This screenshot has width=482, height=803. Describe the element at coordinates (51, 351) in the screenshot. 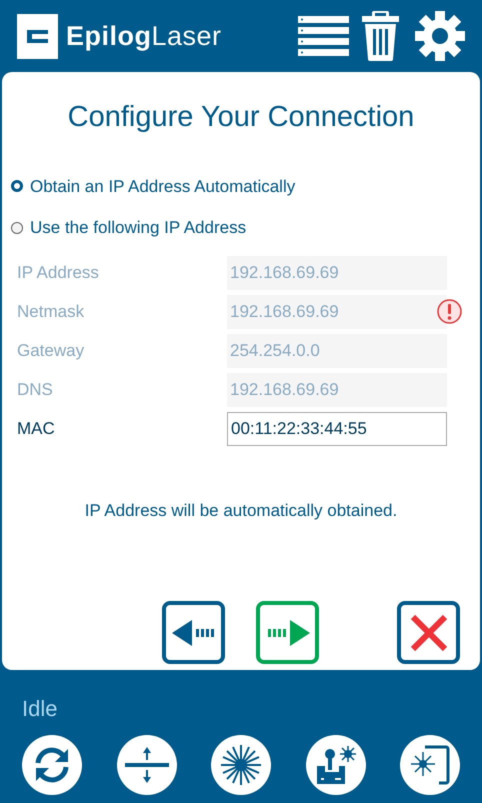

I see `field-label: Gateway` at that location.